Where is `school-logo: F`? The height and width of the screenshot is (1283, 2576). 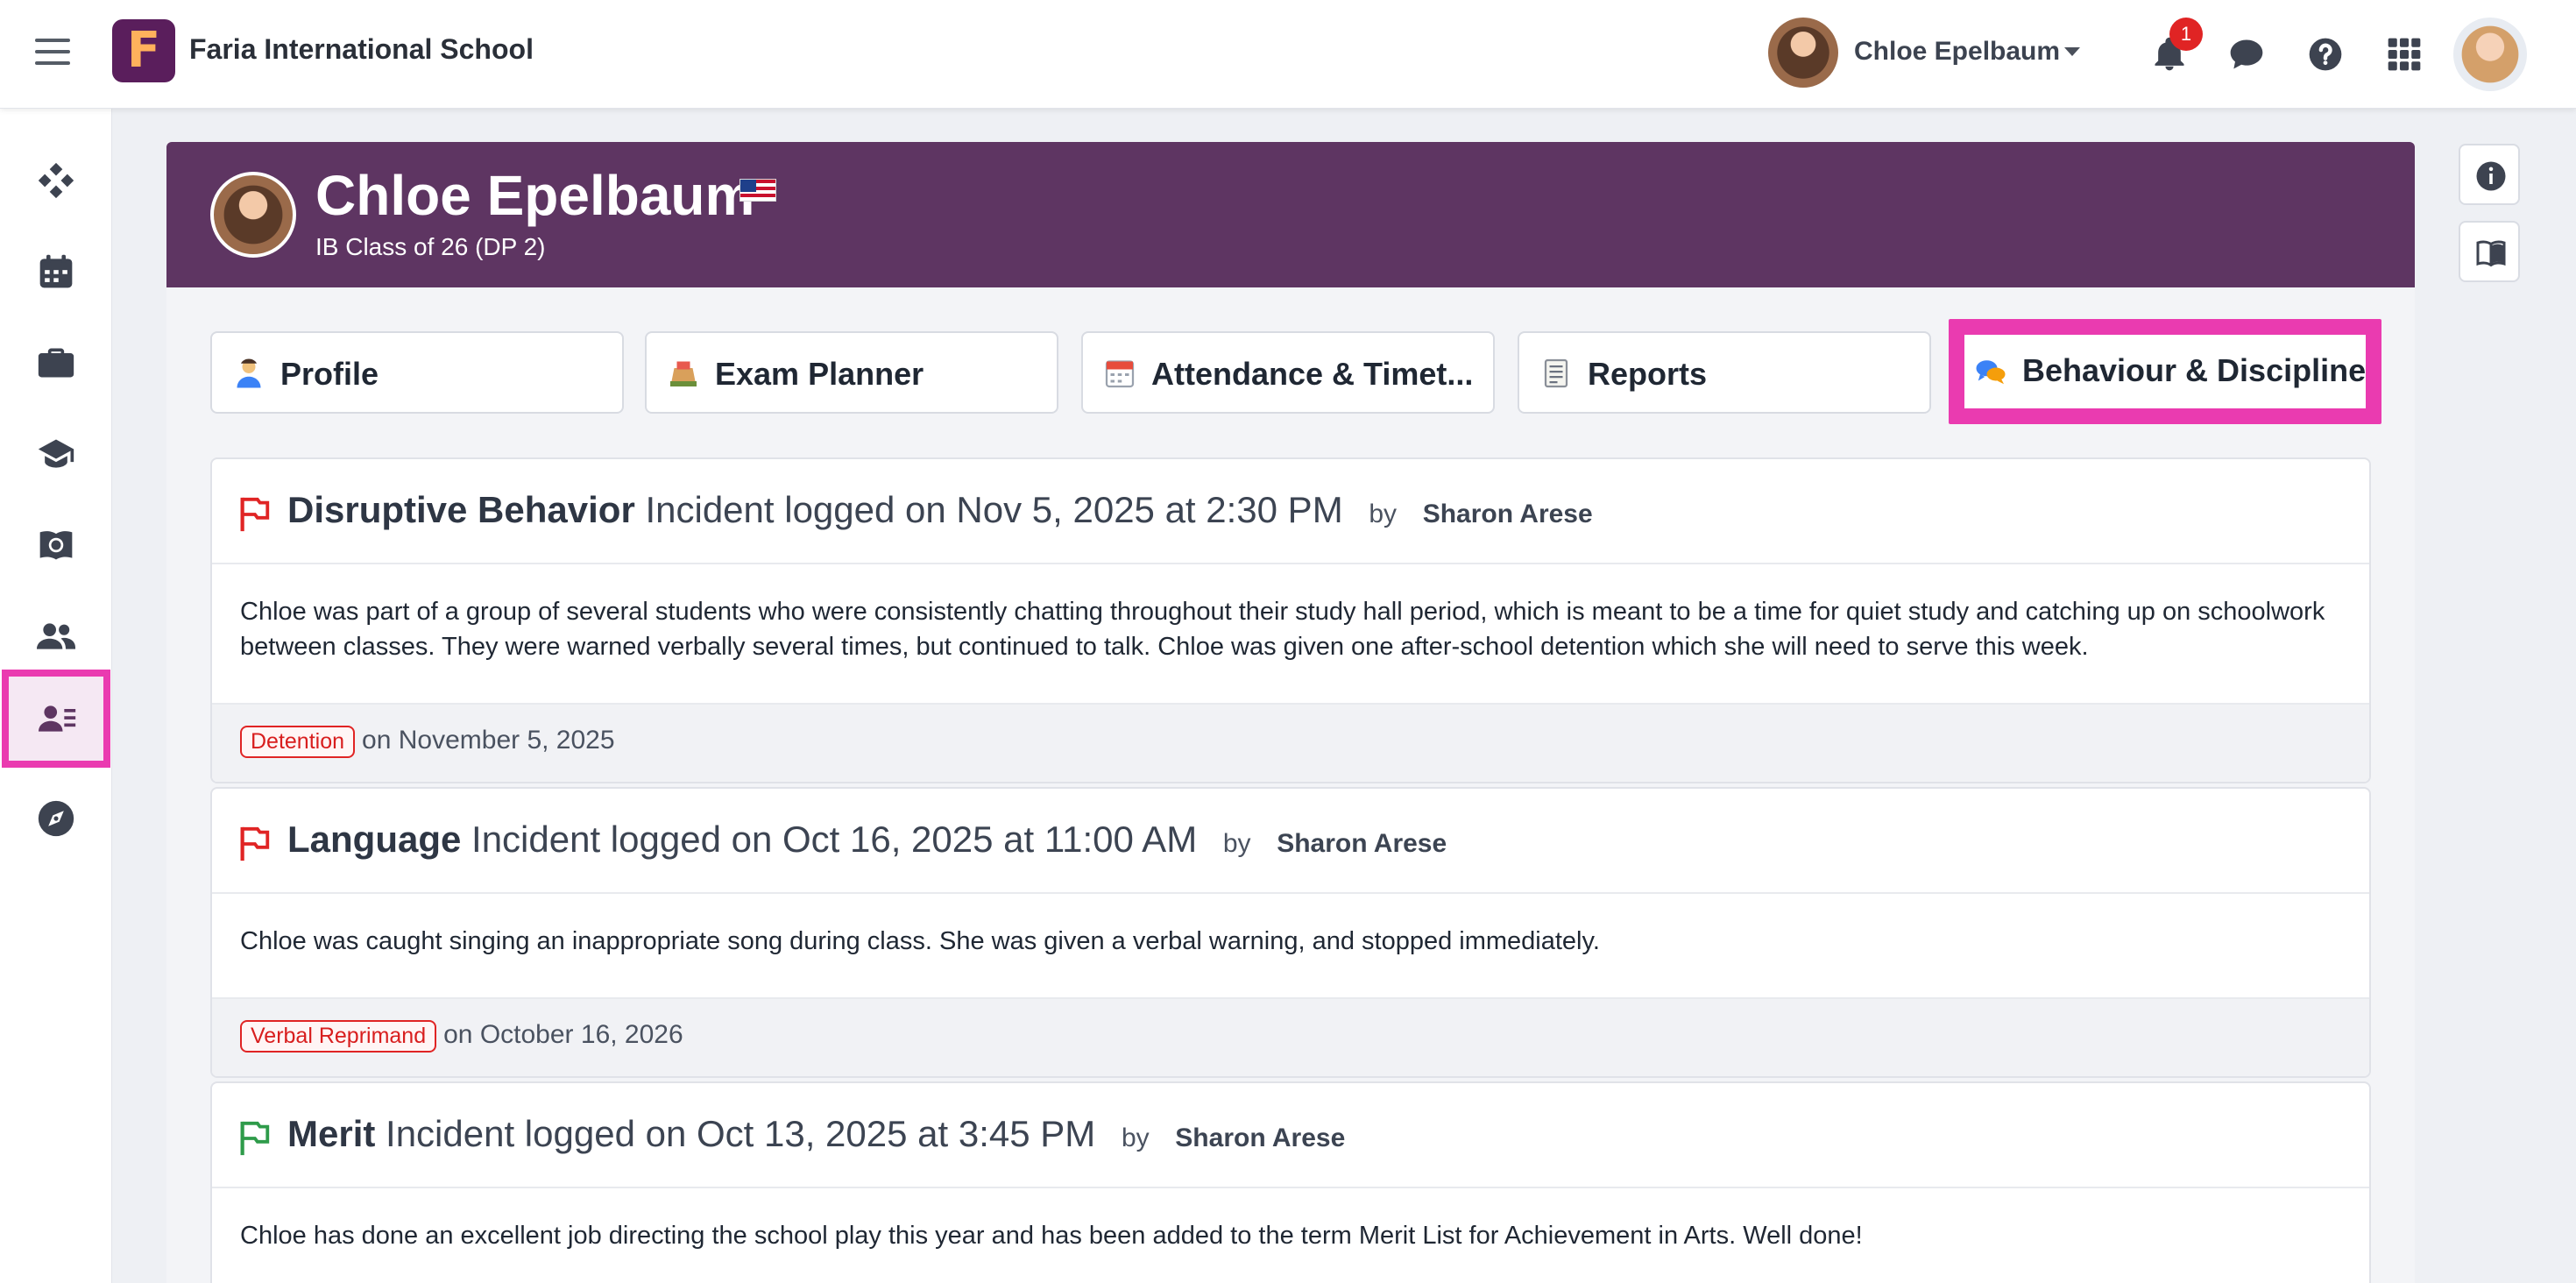 school-logo: F is located at coordinates (143, 50).